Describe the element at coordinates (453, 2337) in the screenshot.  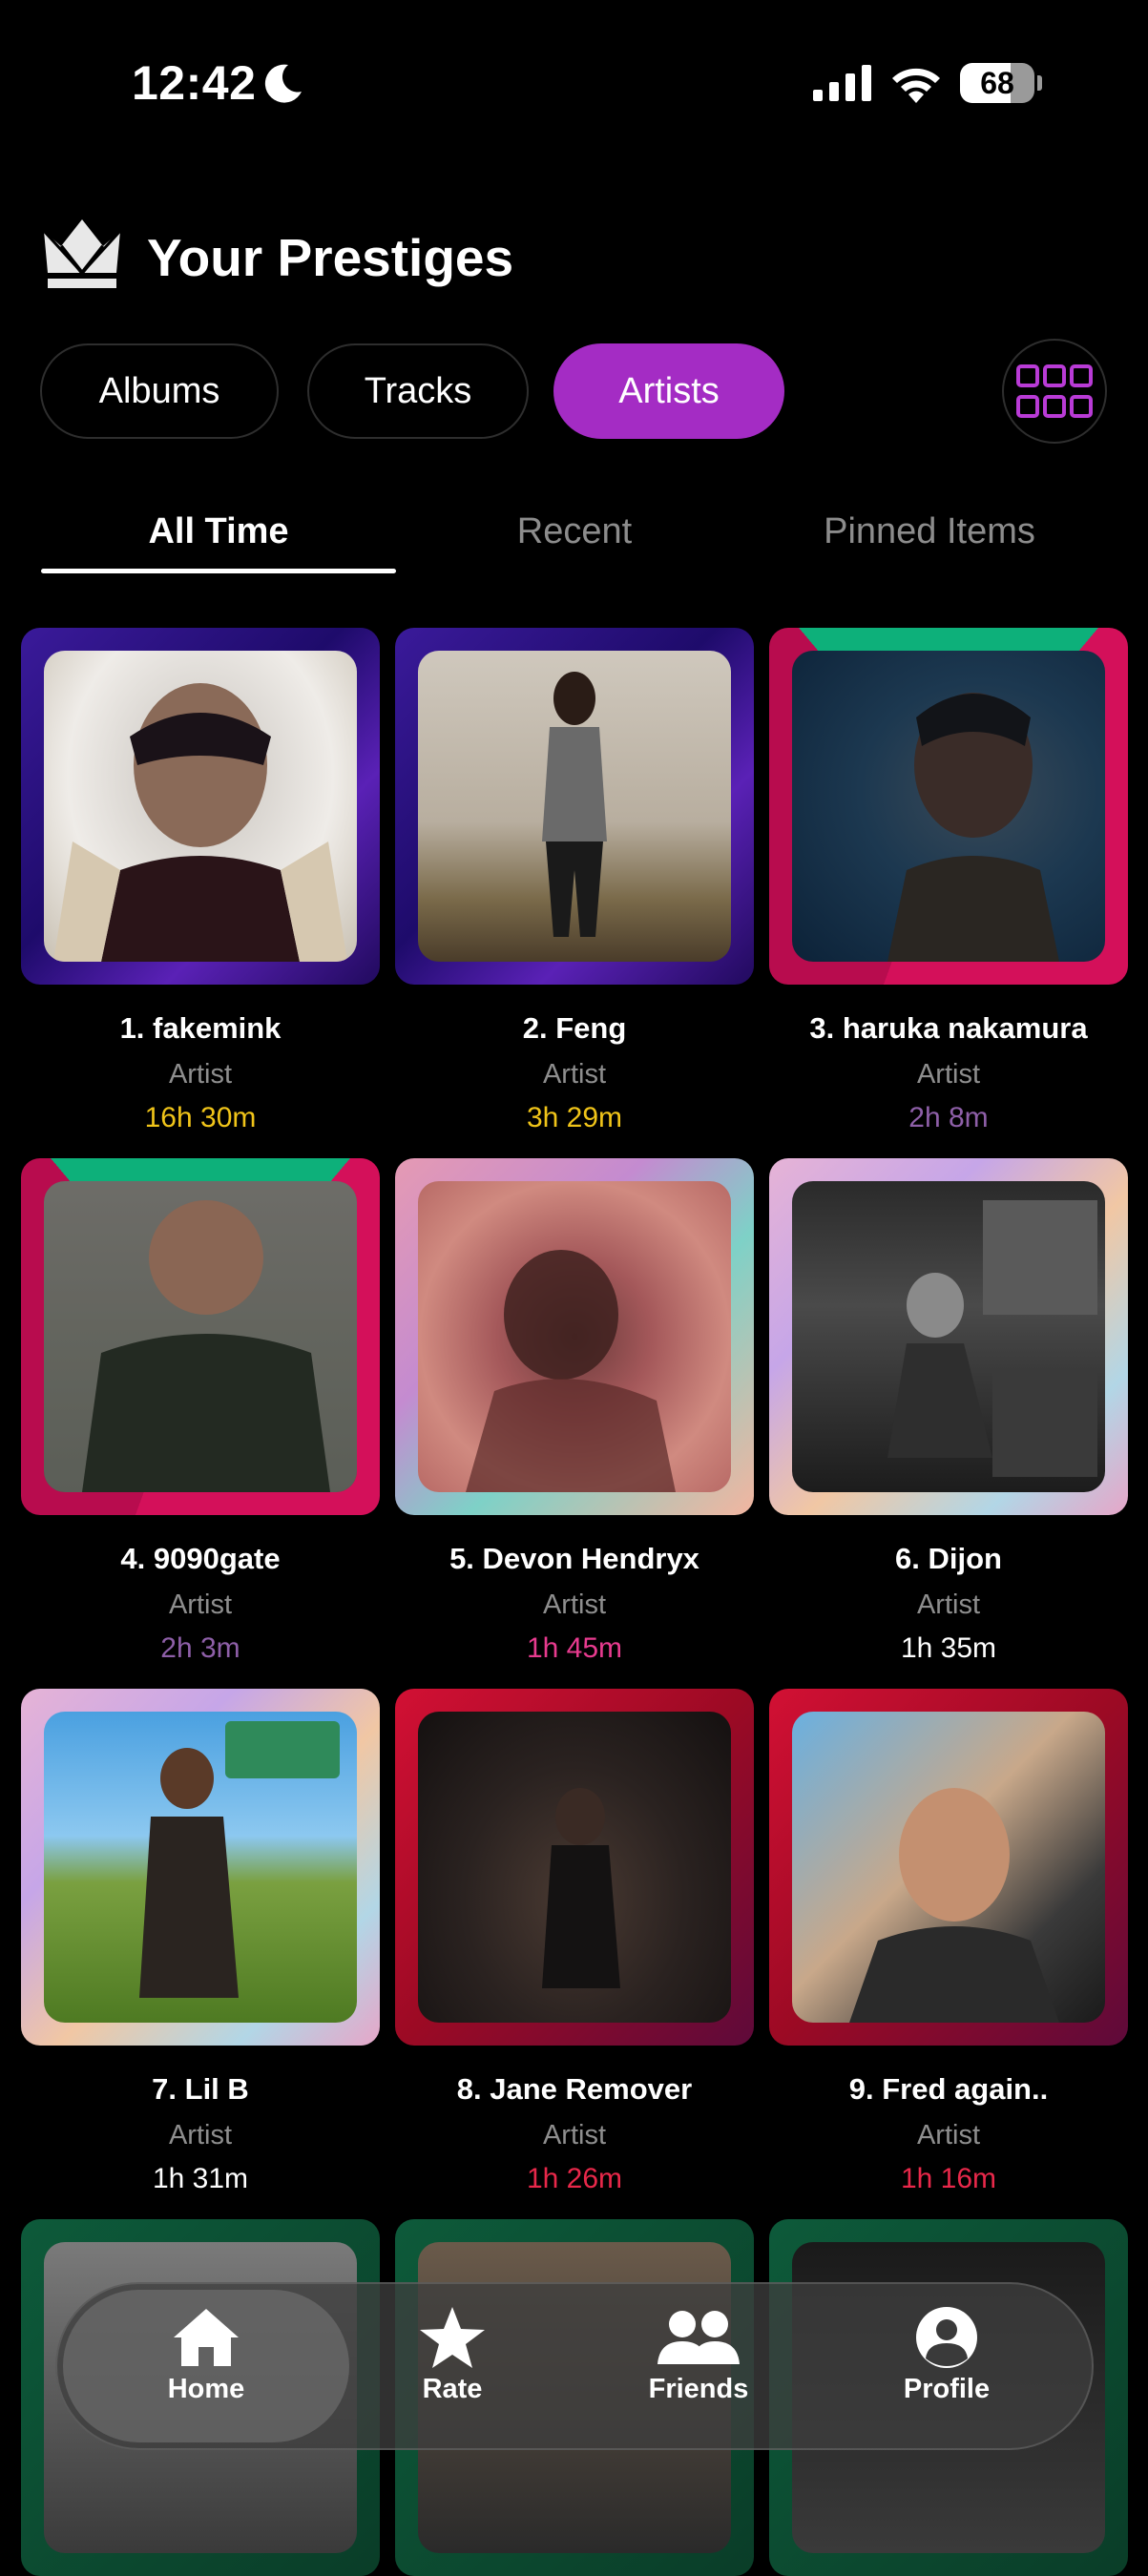
I see `star-icon` at that location.